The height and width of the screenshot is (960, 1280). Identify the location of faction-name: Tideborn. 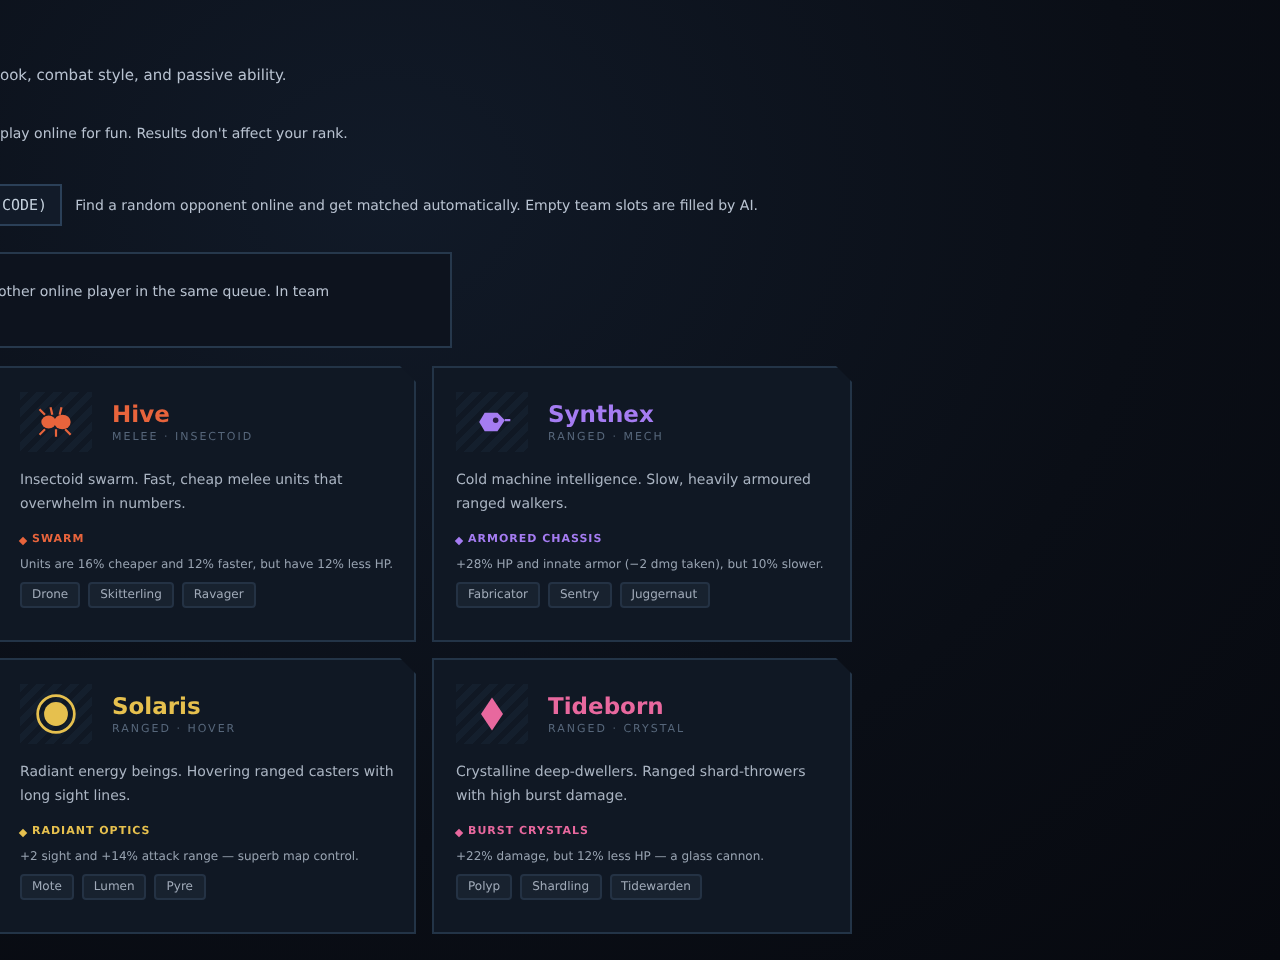
(607, 706).